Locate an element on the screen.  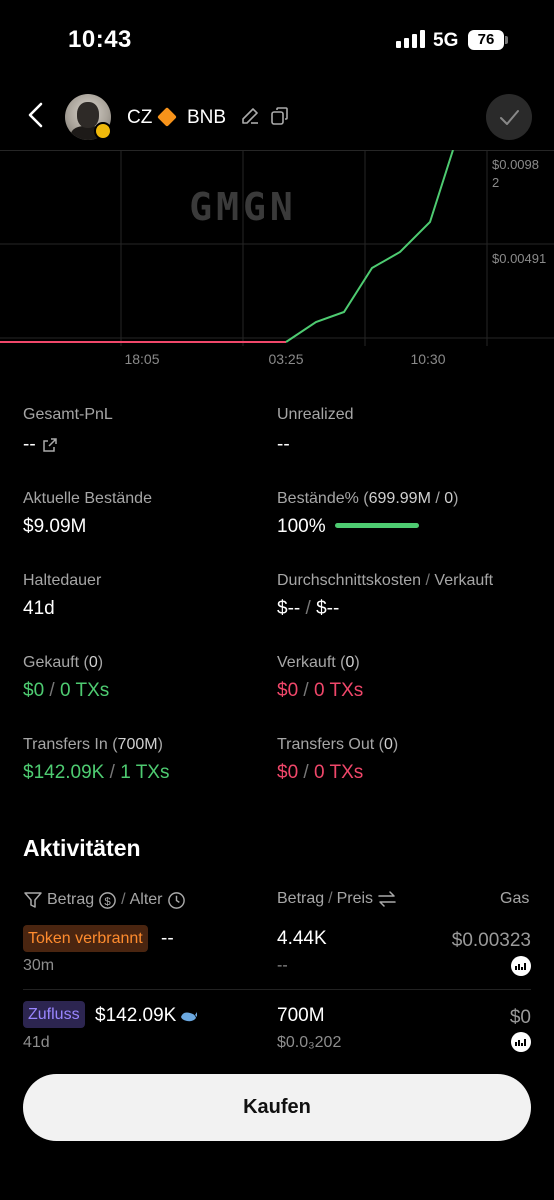
back-arrow-icon is located at coordinates (37, 115).